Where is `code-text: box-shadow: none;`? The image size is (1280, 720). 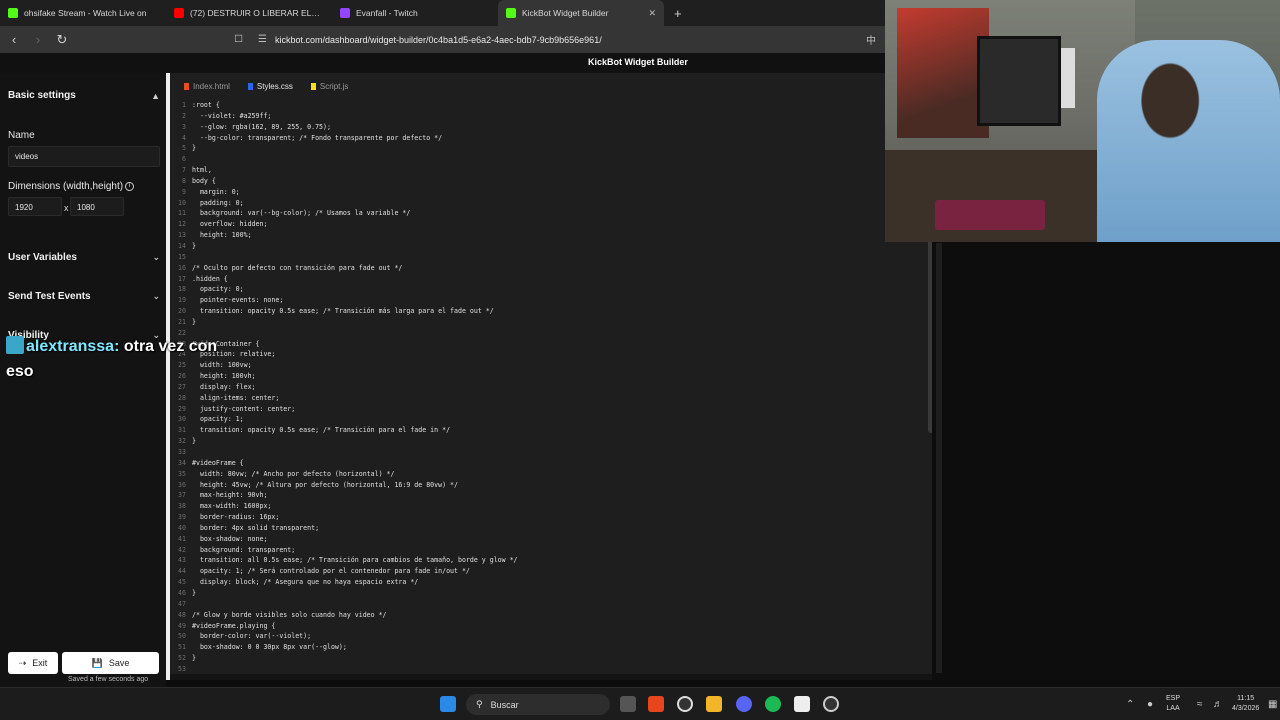
code-text: box-shadow: none; is located at coordinates (230, 538).